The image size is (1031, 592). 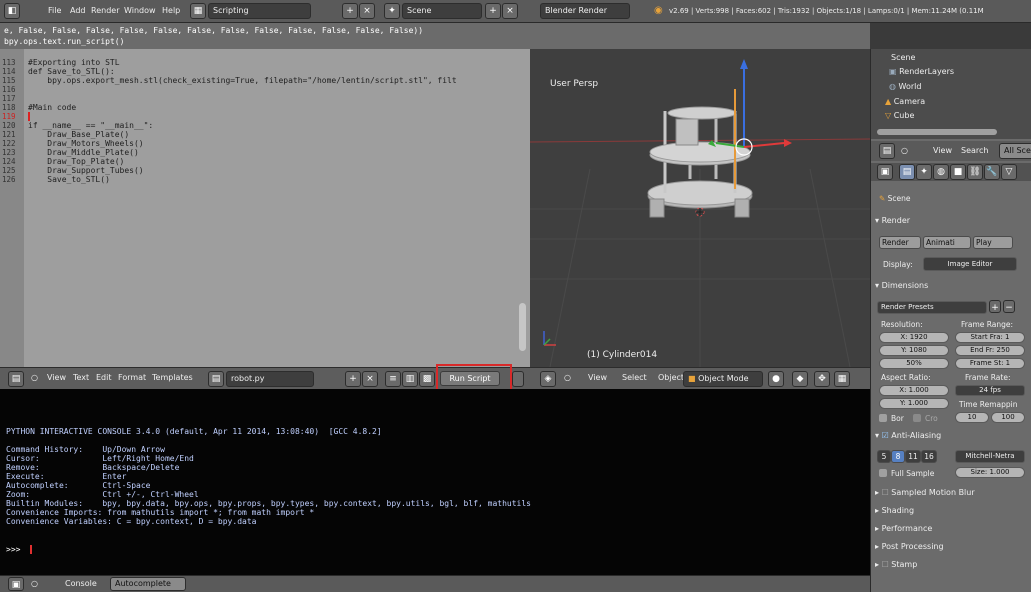 I want to click on add-preset-icon: +, so click(x=995, y=306).